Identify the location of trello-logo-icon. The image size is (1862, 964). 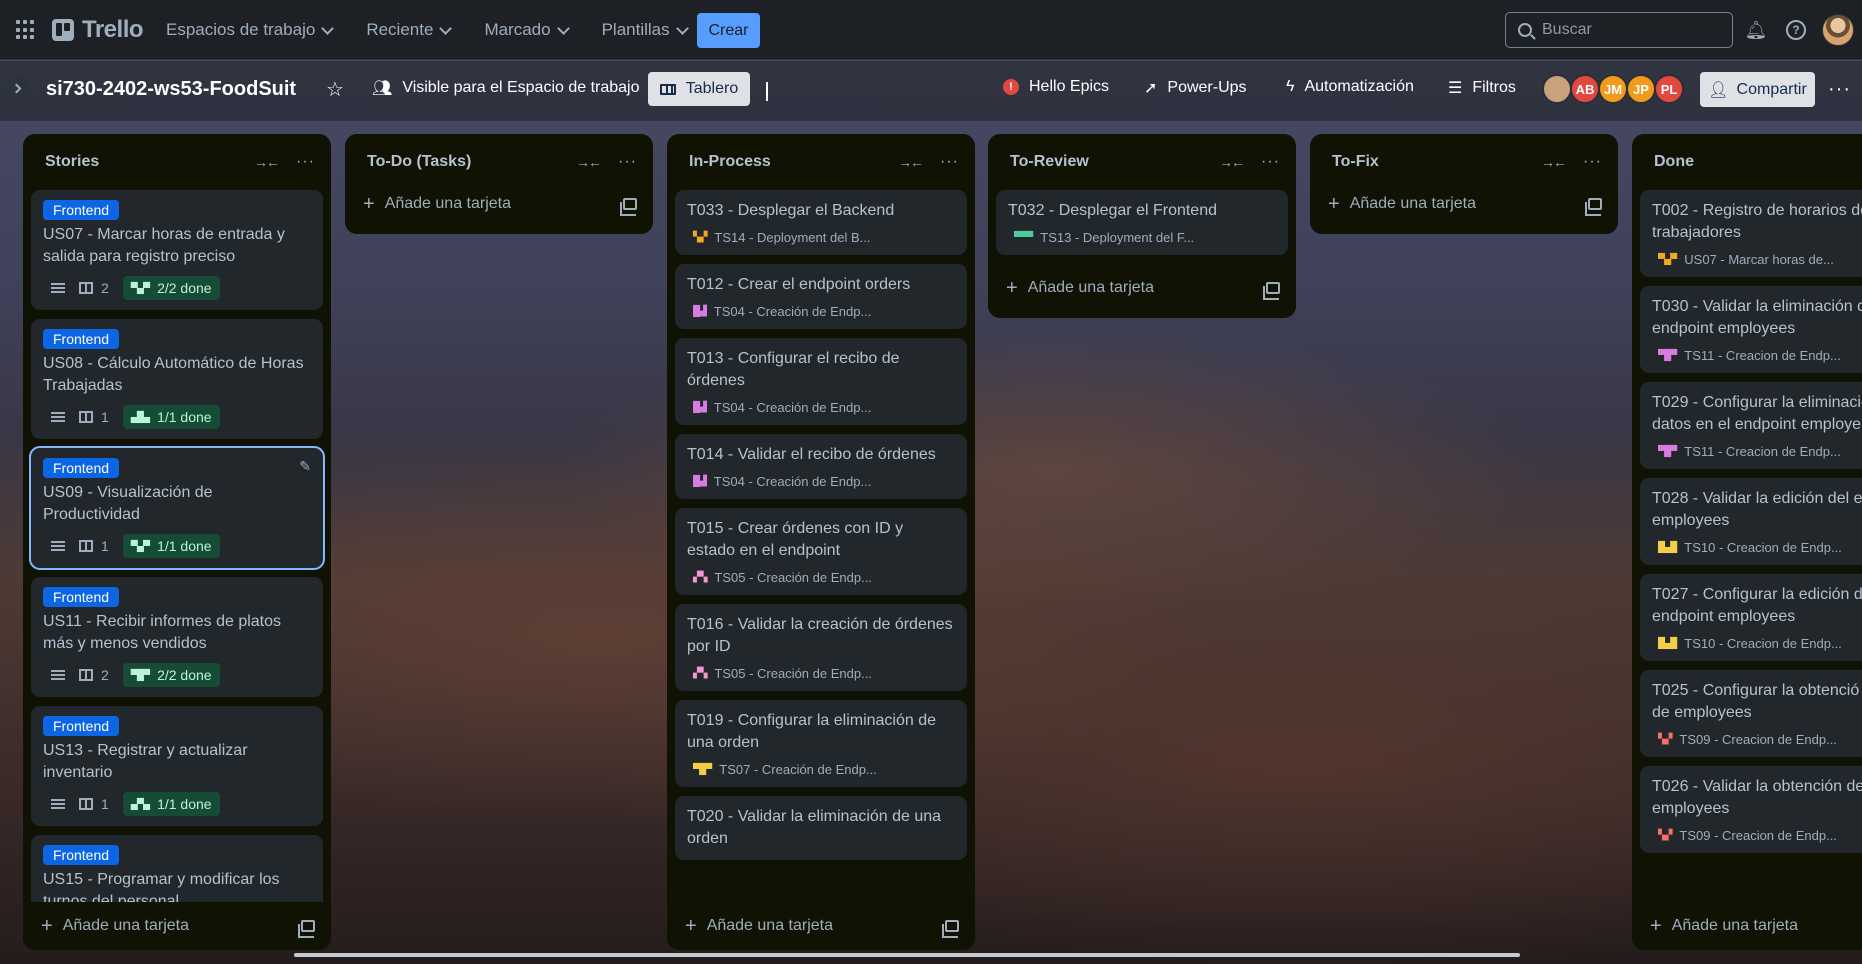
(63, 30).